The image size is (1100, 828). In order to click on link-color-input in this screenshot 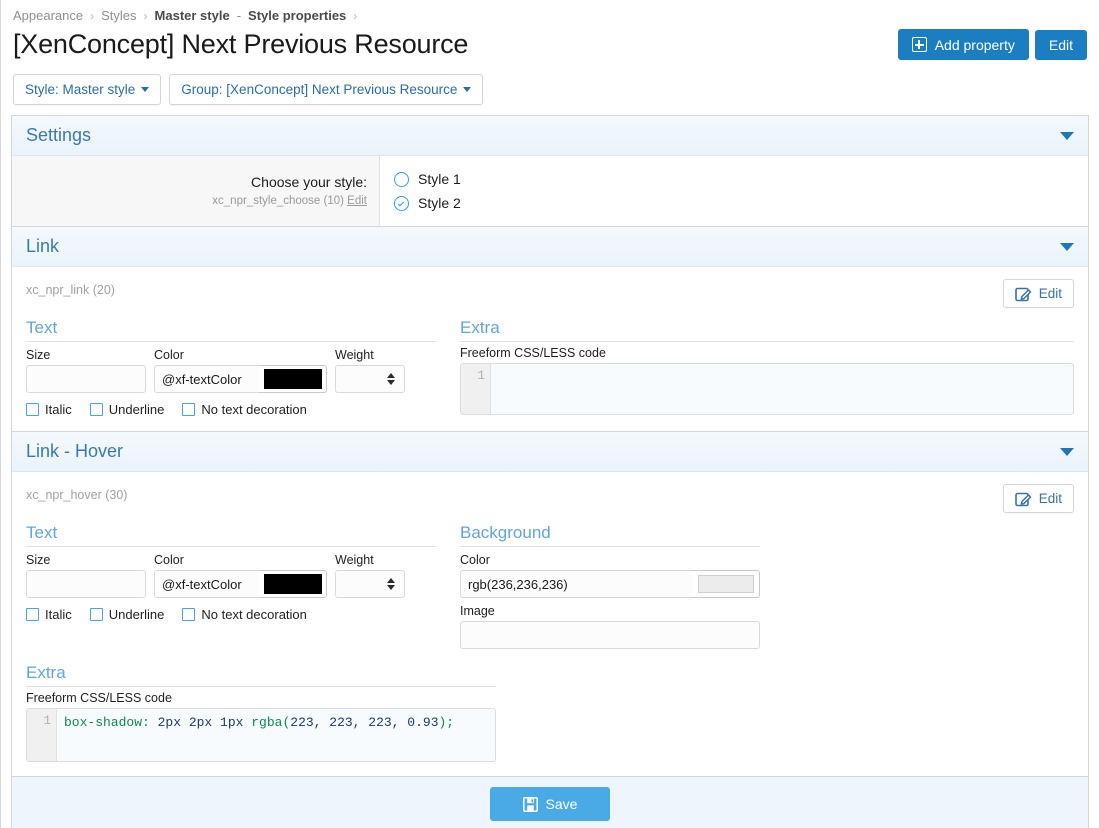, I will do `click(206, 379)`.